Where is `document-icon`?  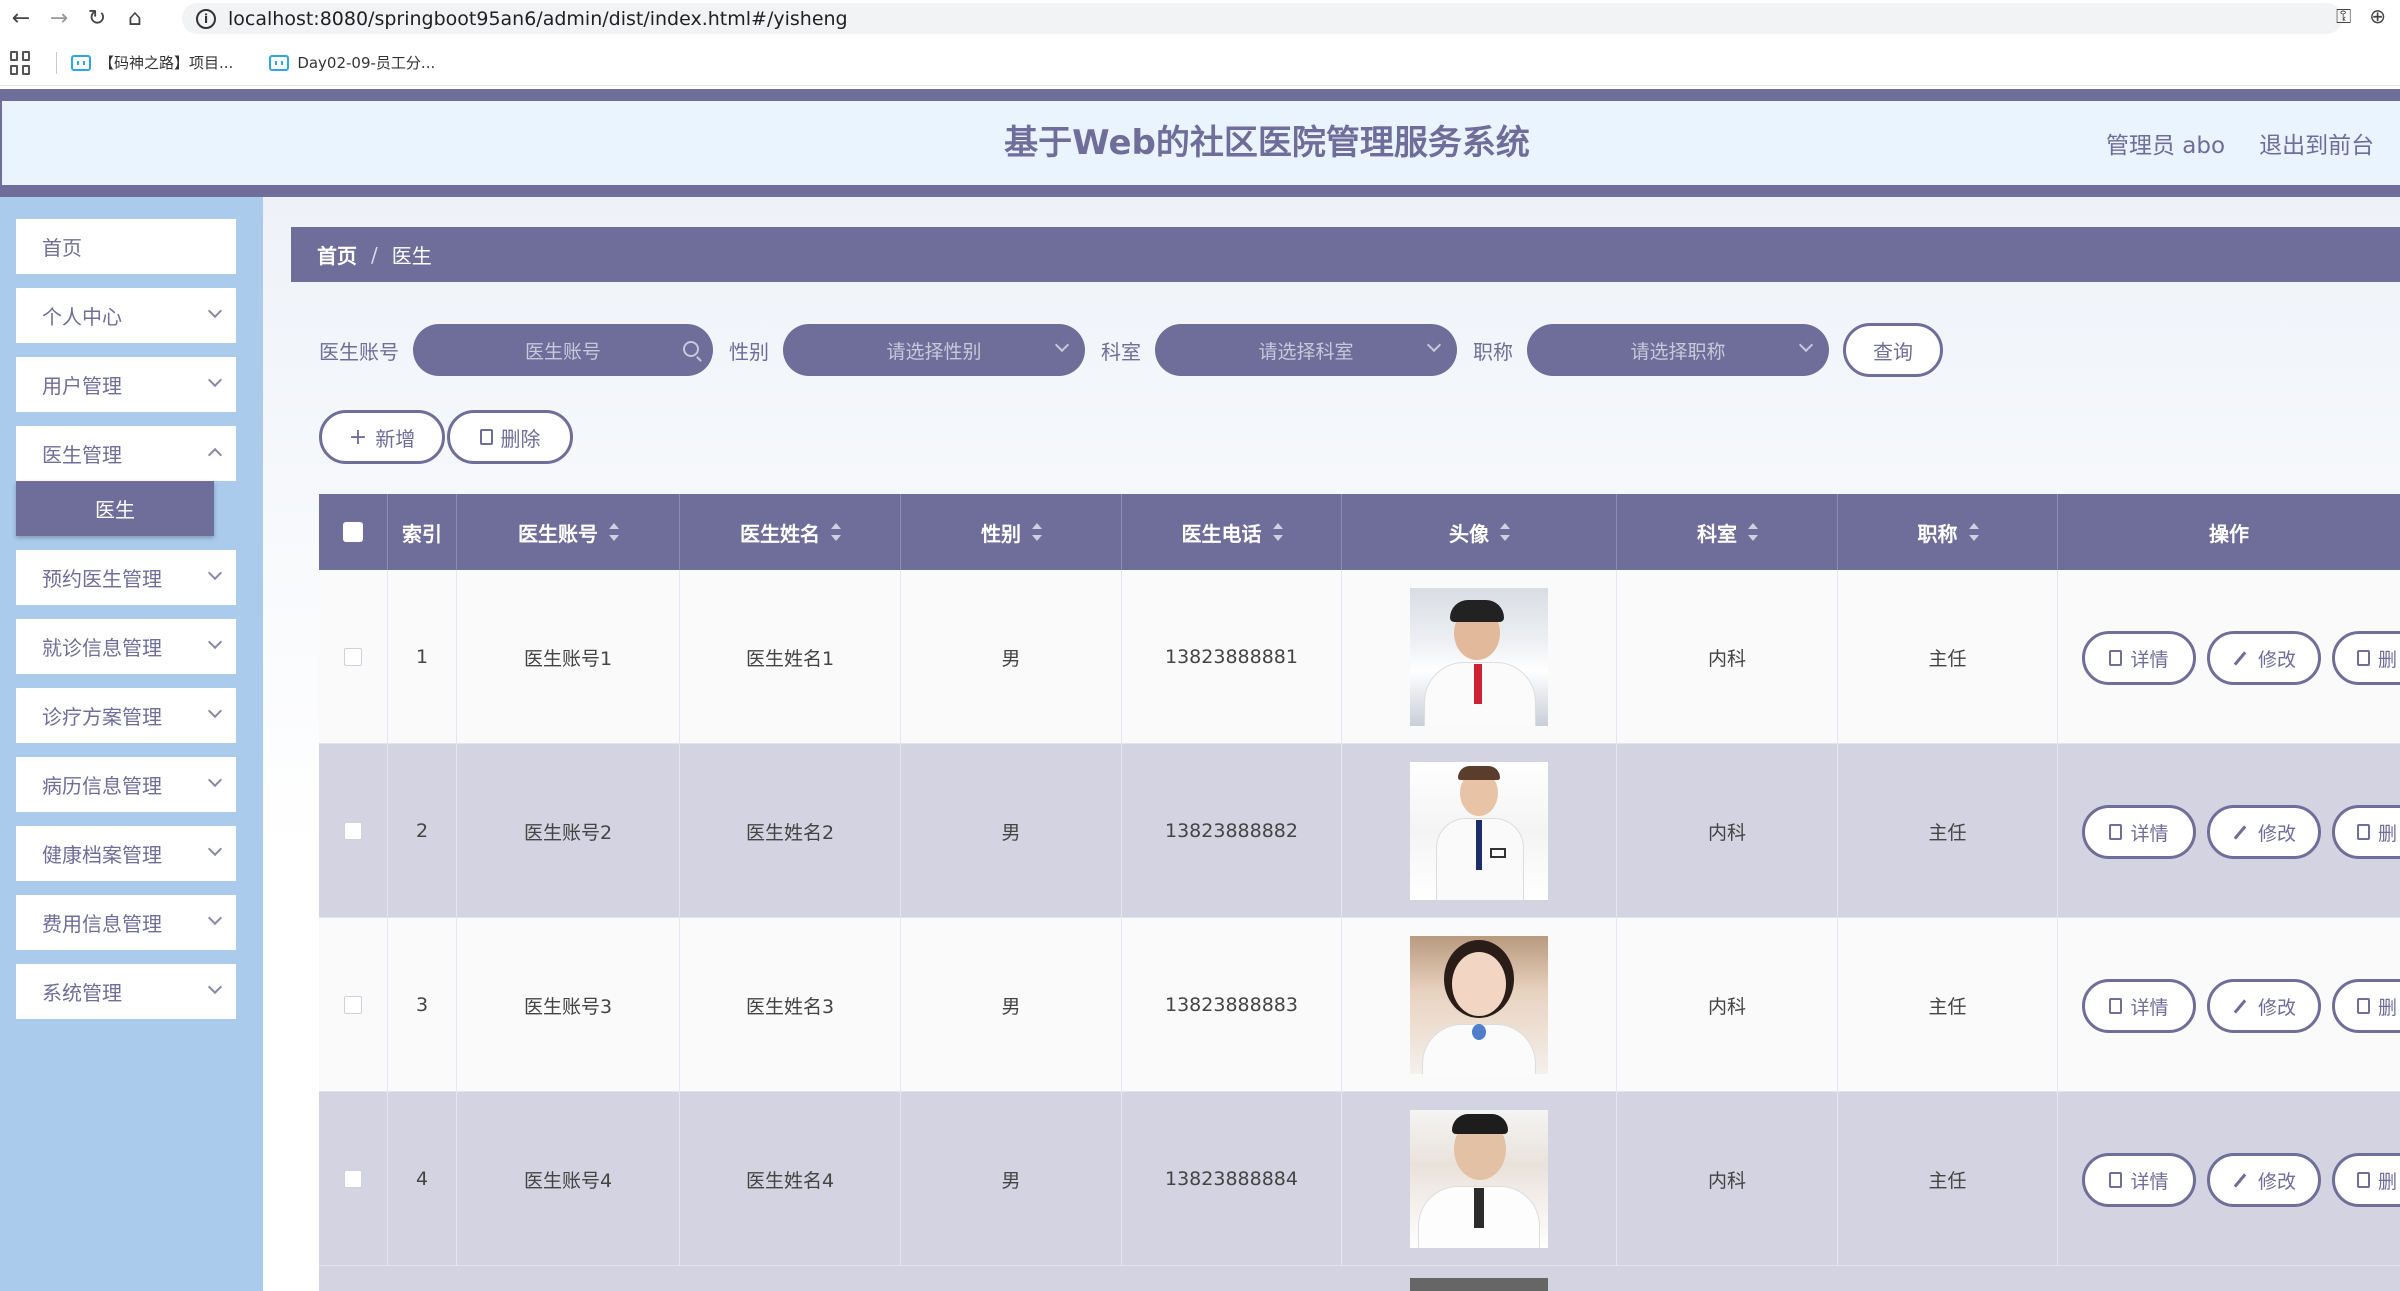 document-icon is located at coordinates (2116, 658).